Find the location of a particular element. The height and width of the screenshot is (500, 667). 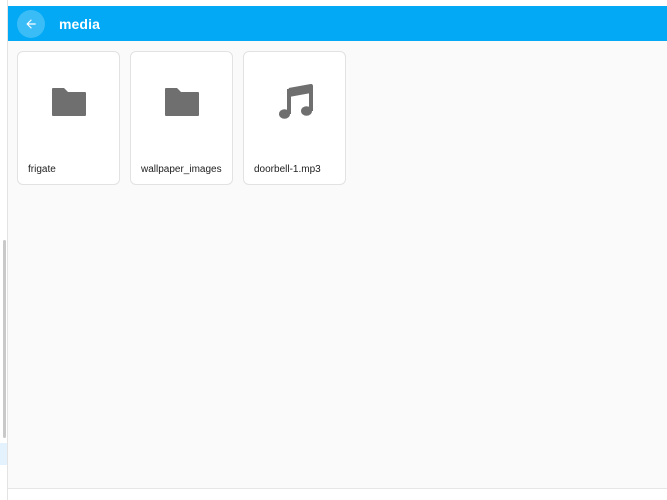

media-item-frigate: frigate is located at coordinates (68, 118).